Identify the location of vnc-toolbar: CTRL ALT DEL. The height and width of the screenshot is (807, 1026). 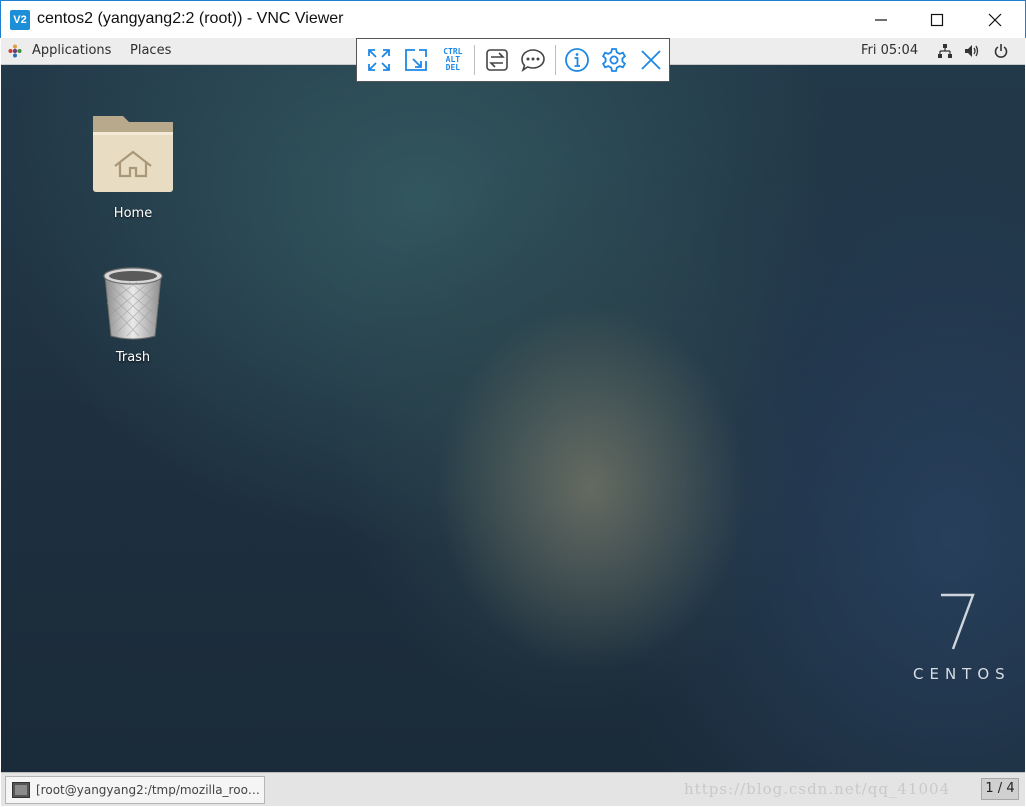
(513, 60).